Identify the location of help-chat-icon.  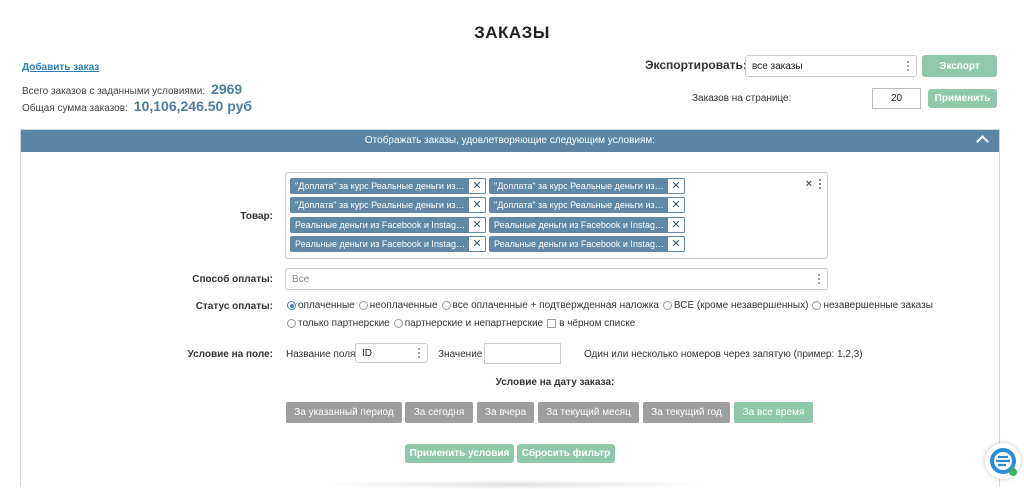
(1003, 461).